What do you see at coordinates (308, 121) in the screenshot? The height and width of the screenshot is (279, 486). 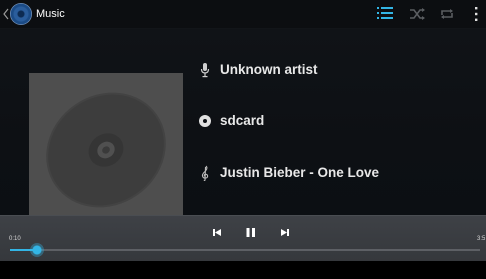 I see `album-row: sdcard` at bounding box center [308, 121].